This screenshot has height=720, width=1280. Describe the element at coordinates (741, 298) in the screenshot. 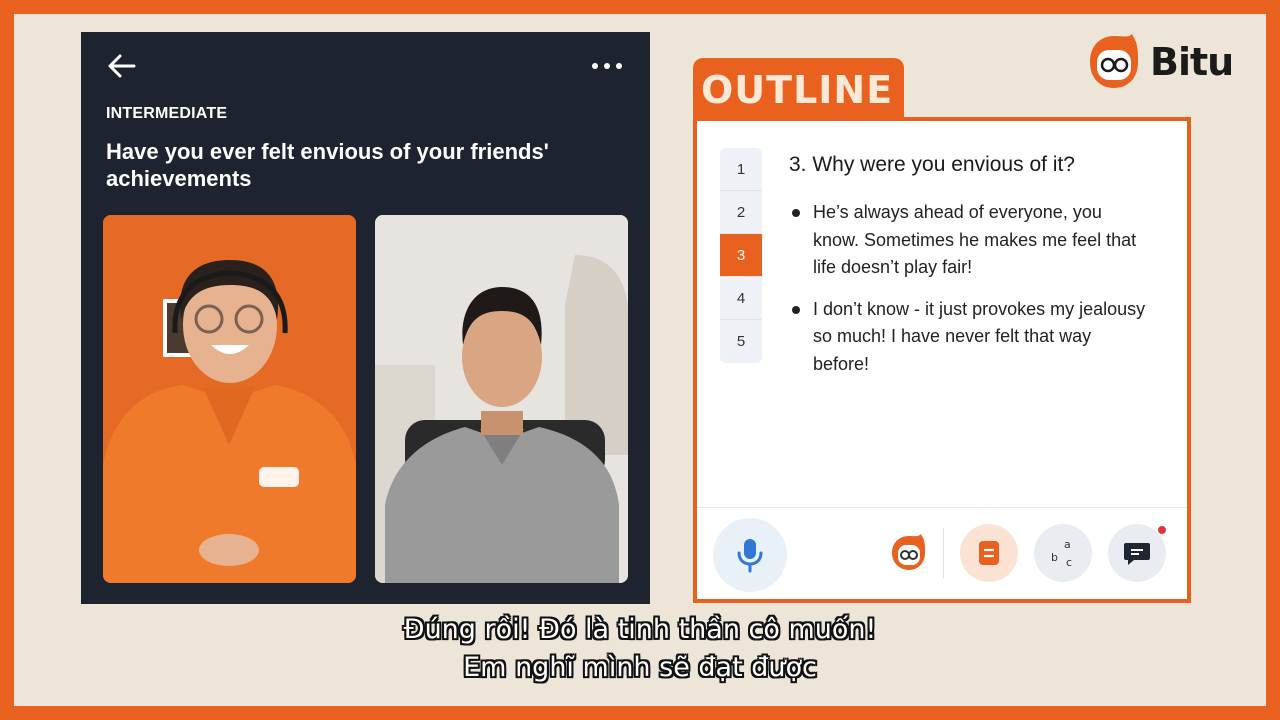

I see `step-4: 4` at that location.